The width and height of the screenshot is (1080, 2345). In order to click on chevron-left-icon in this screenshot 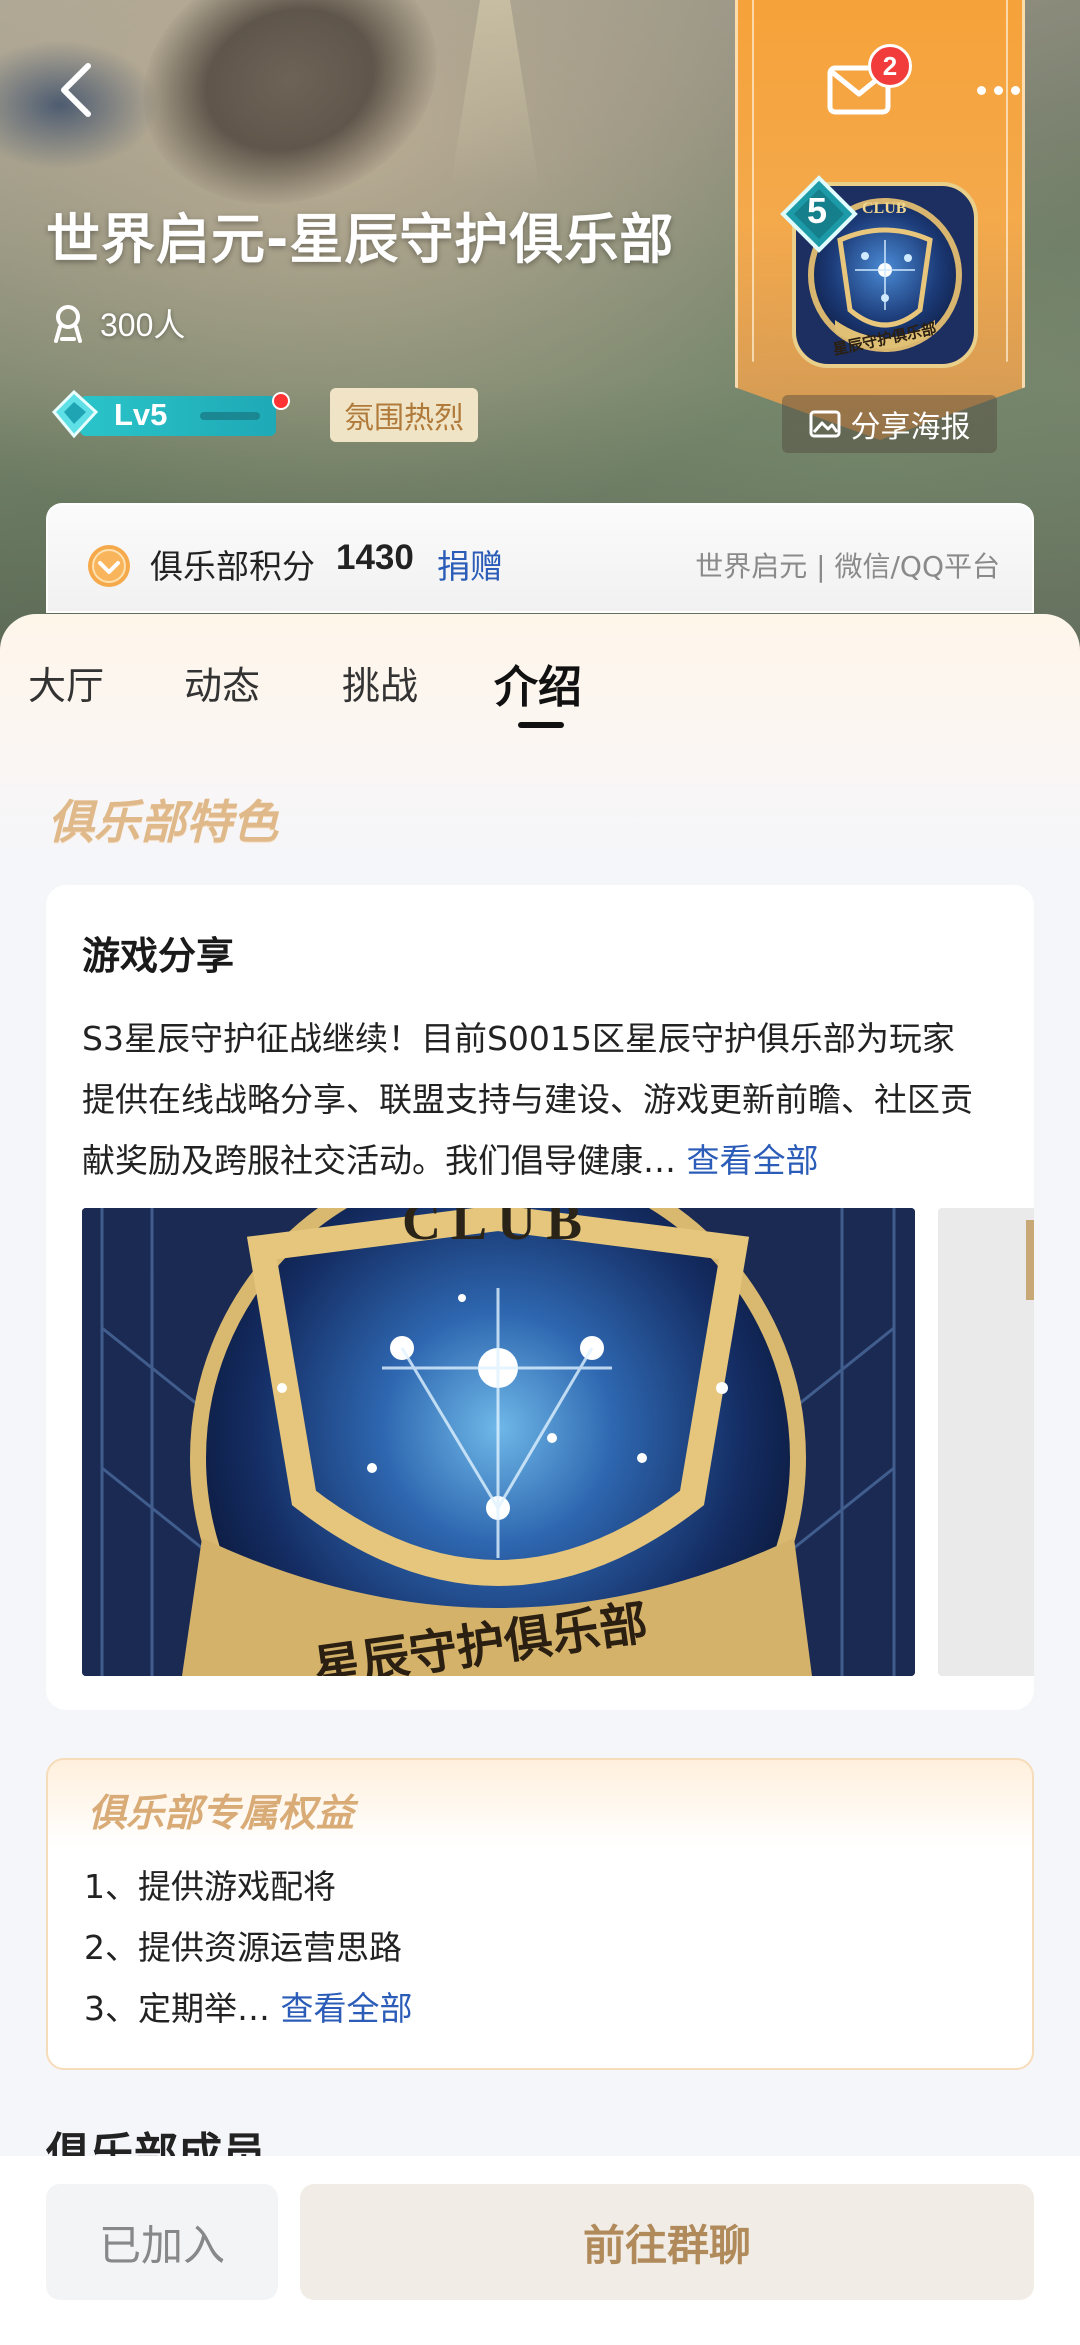, I will do `click(76, 90)`.